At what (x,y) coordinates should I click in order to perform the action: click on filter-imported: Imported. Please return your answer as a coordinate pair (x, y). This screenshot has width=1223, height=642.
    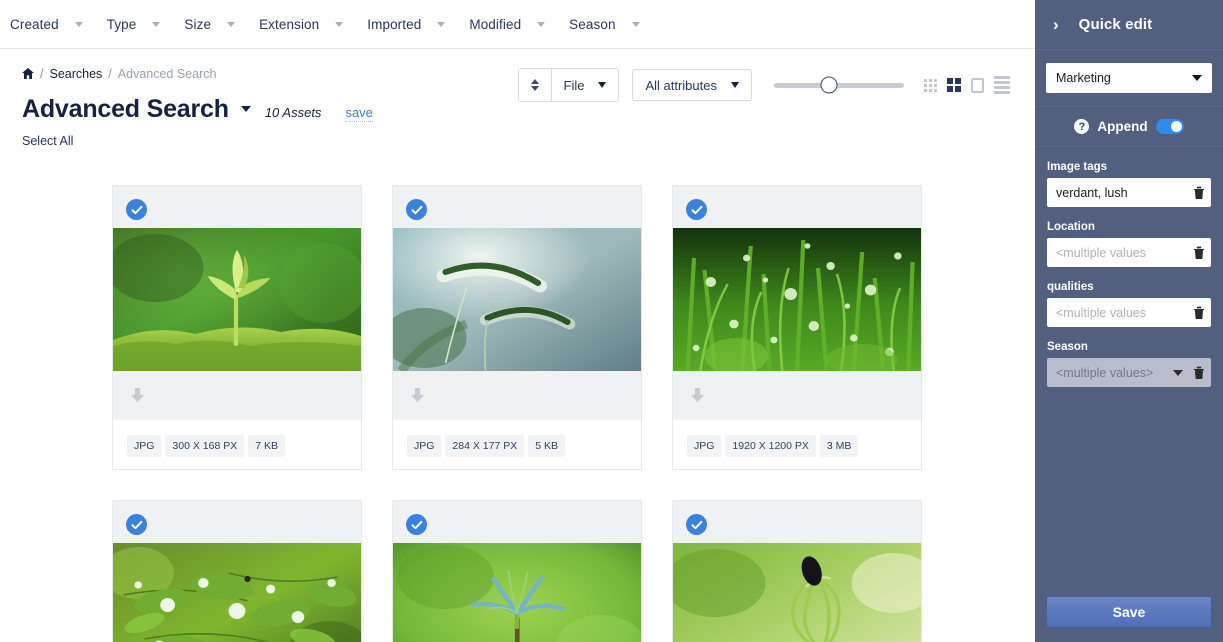
    Looking at the image, I should click on (411, 24).